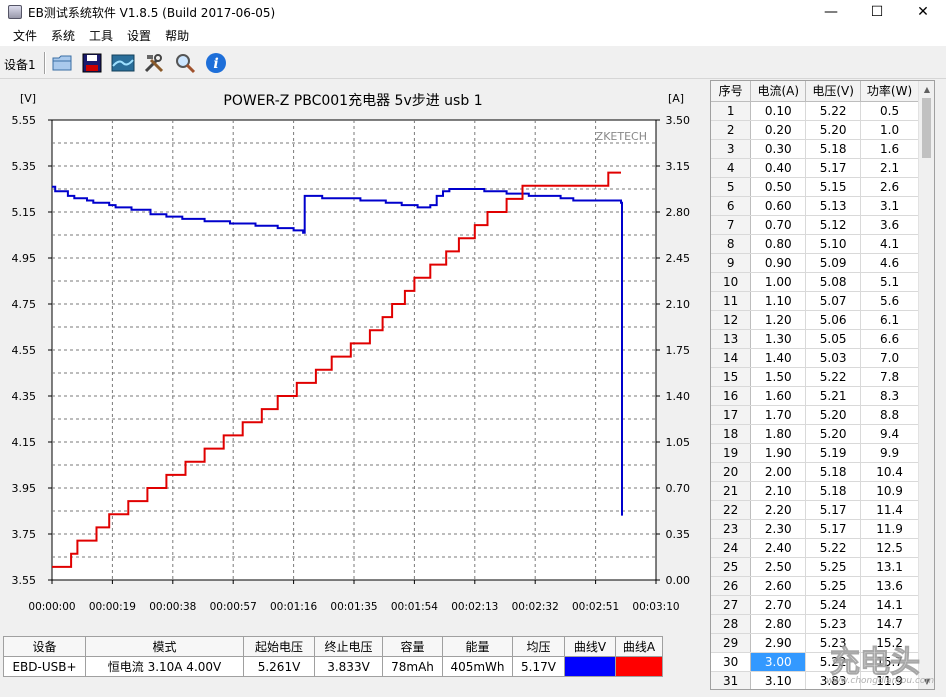  Describe the element at coordinates (833, 529) in the screenshot. I see `cell-voltage: 5.17` at that location.